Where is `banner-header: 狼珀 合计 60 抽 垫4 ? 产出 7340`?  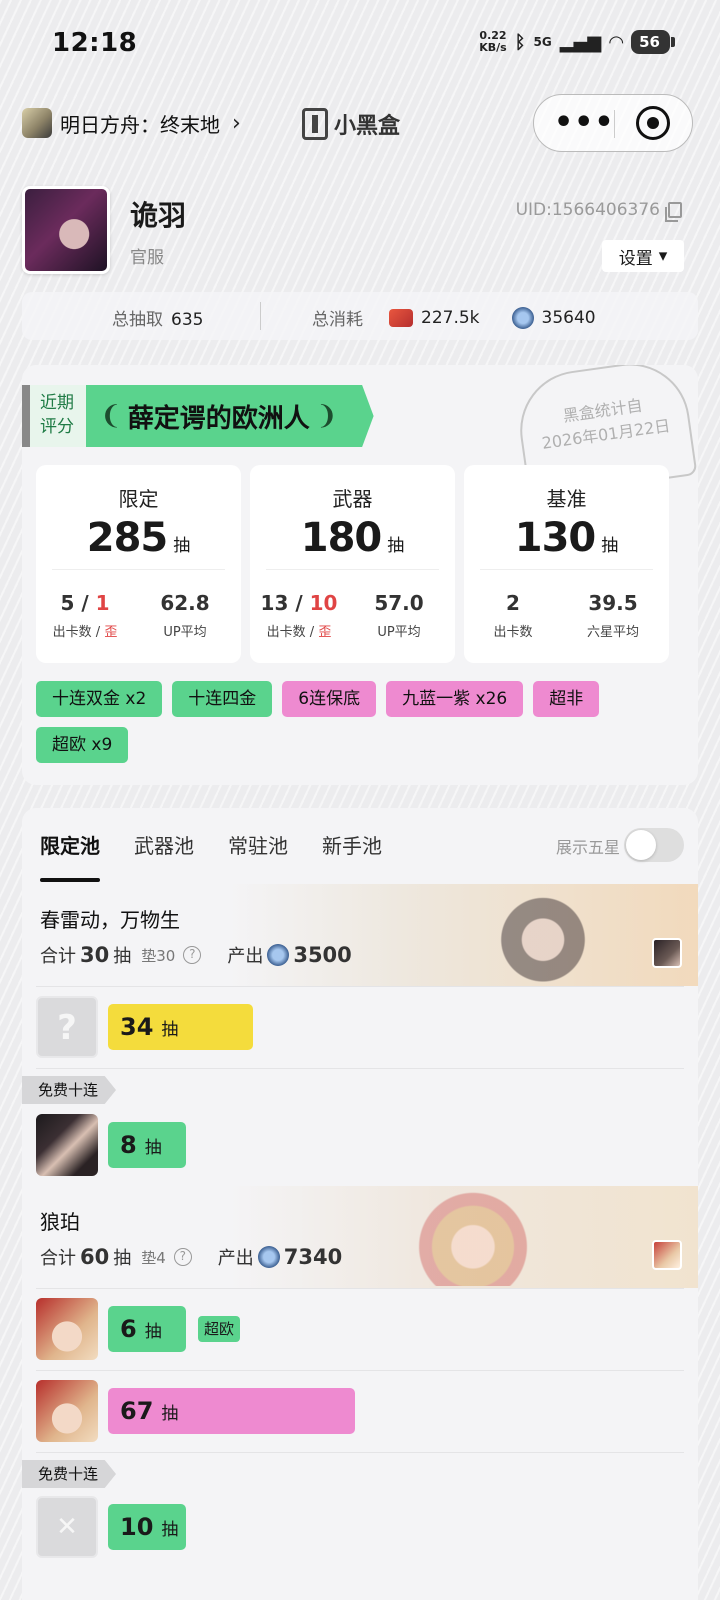 banner-header: 狼珀 合计 60 抽 垫4 ? 产出 7340 is located at coordinates (360, 1237).